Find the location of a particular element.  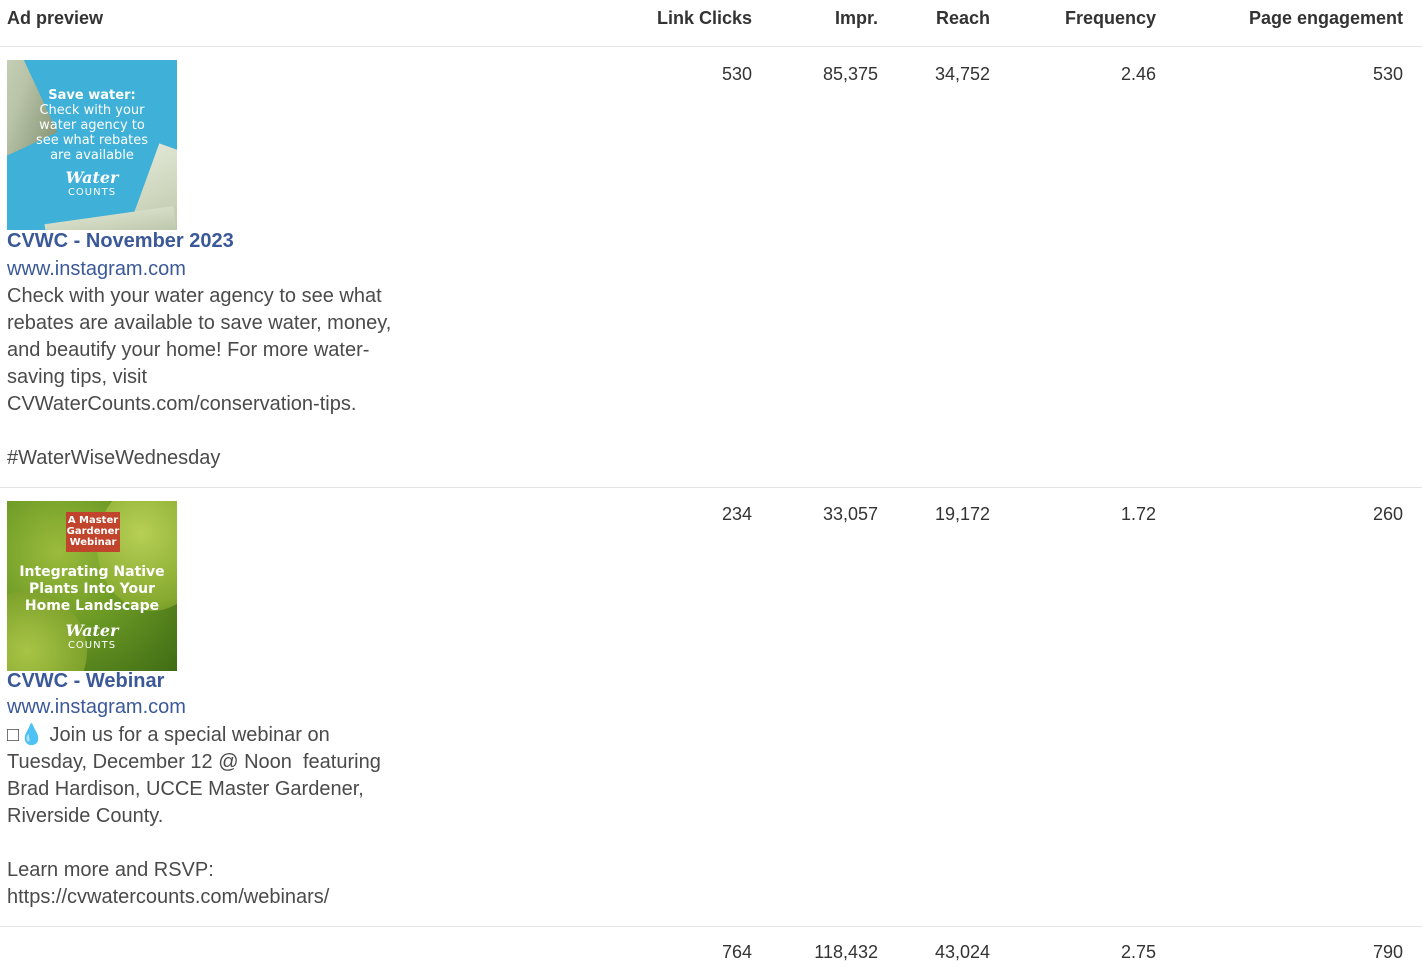

impressions-value: 33,057 is located at coordinates (850, 514).